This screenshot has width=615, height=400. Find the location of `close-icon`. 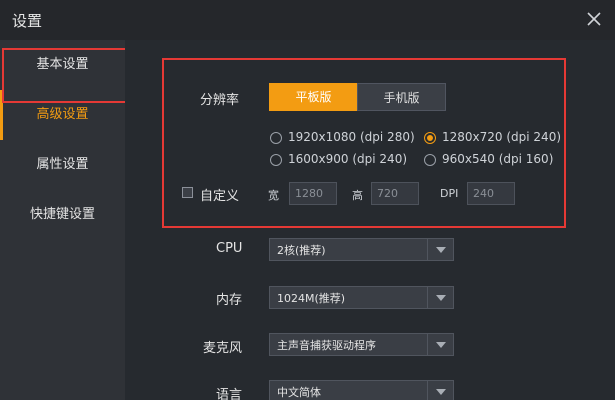

close-icon is located at coordinates (594, 19).